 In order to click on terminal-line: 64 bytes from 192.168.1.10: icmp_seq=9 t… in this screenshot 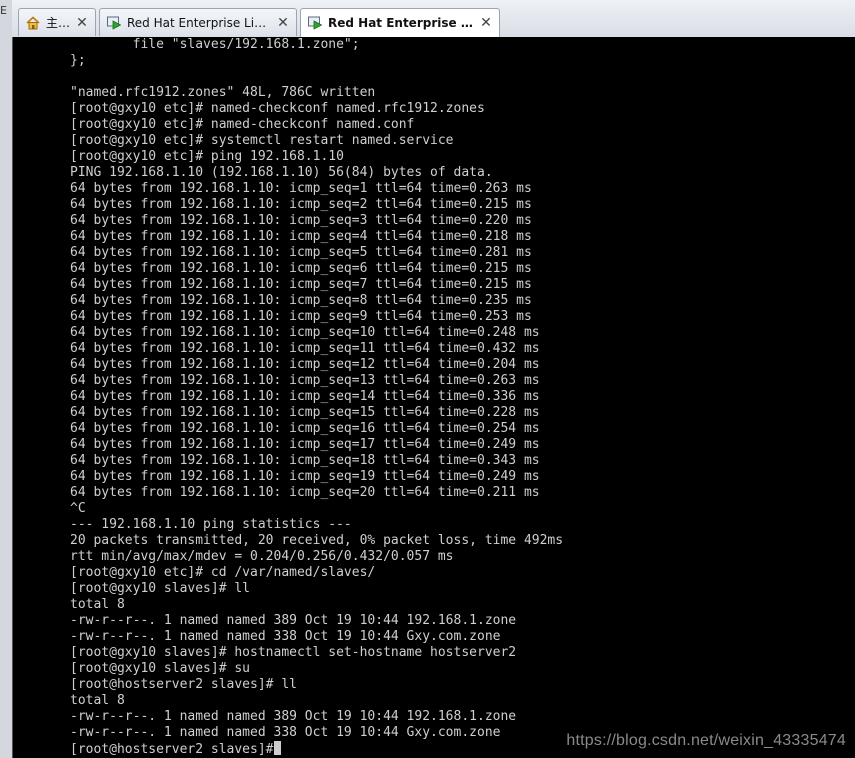, I will do `click(301, 316)`.